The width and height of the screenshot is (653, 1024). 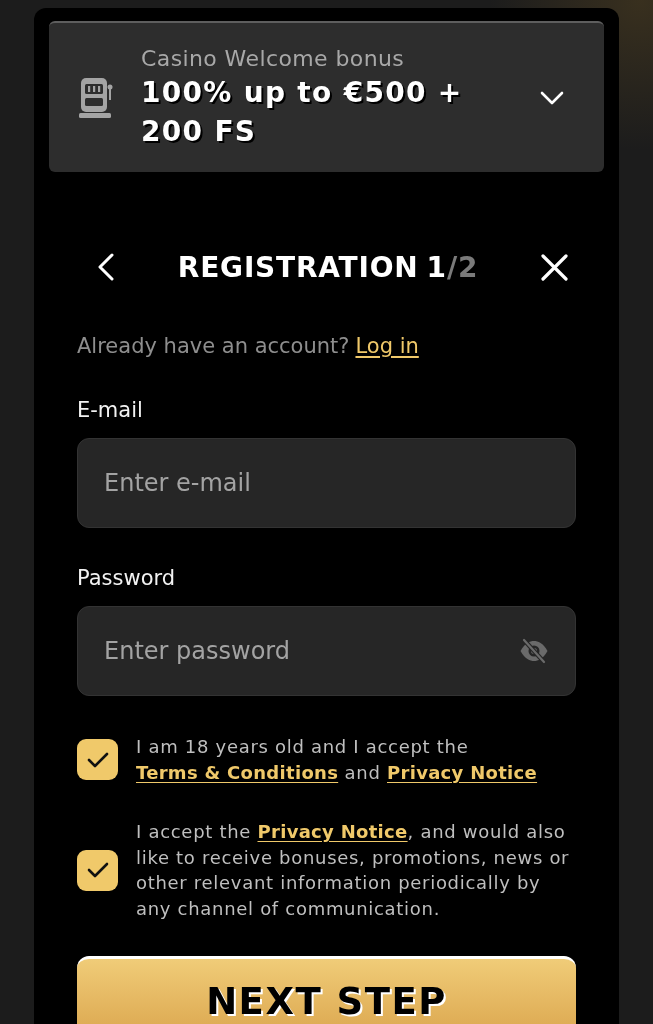 What do you see at coordinates (110, 410) in the screenshot?
I see `field-label: E-mail` at bounding box center [110, 410].